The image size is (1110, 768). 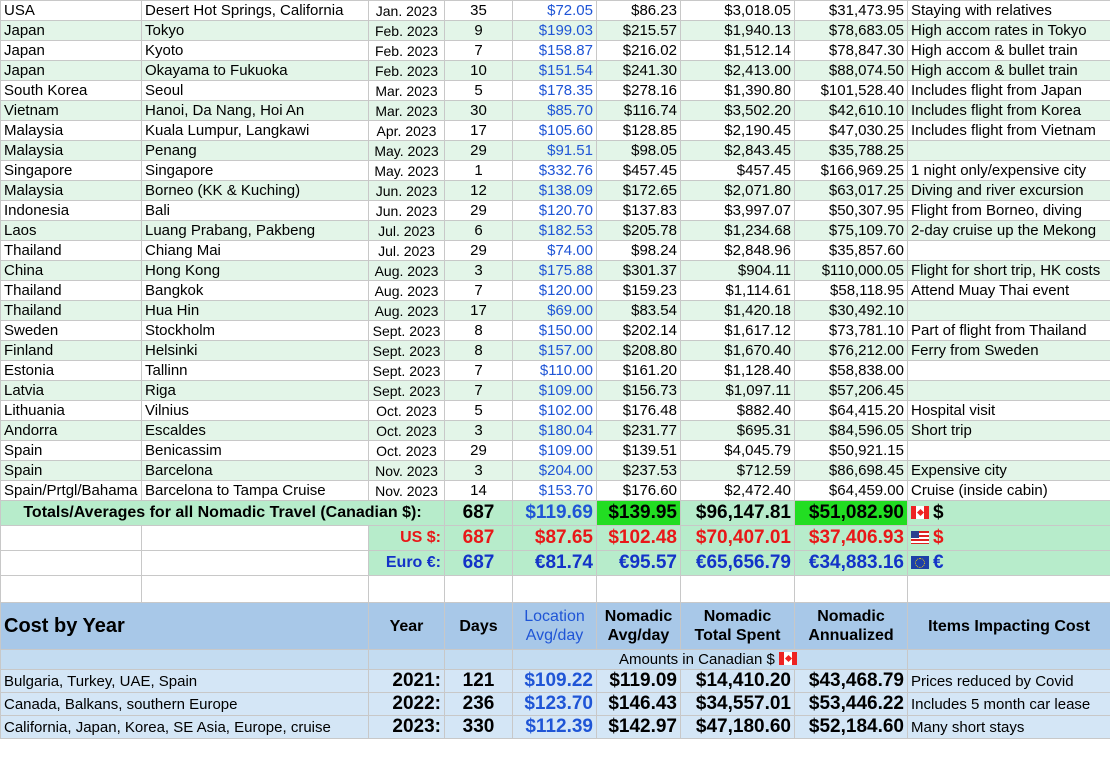 What do you see at coordinates (1008, 681) in the screenshot?
I see `year-notes-cell: Prices reduced by Covid` at bounding box center [1008, 681].